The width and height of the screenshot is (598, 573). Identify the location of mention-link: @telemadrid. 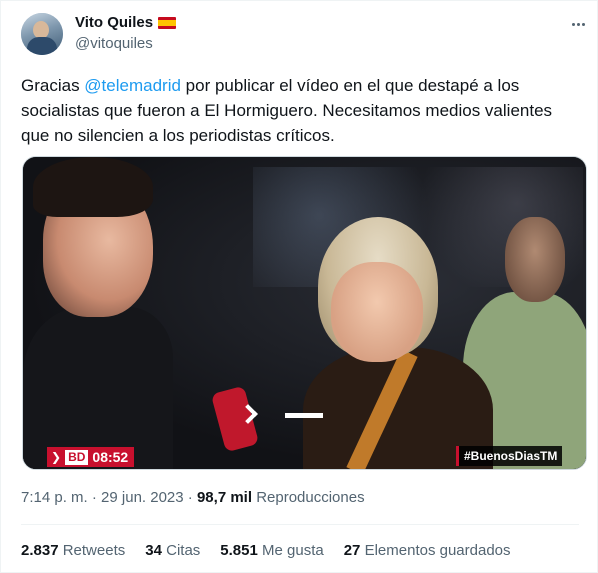
(132, 85).